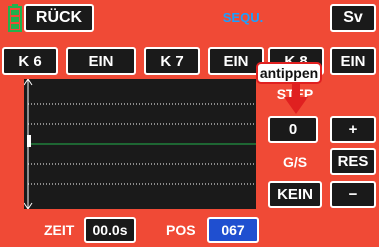  I want to click on channel-8-state-button: EIN, so click(353, 61).